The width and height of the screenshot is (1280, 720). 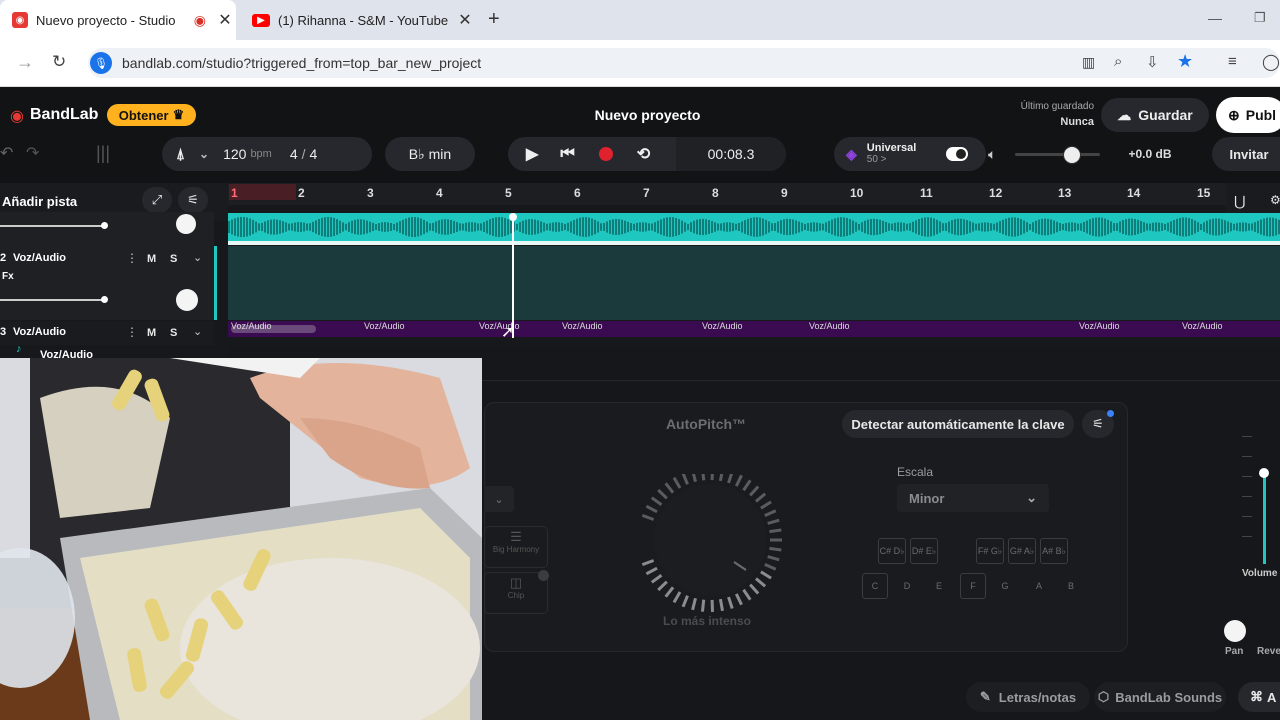 What do you see at coordinates (1271, 62) in the screenshot?
I see `profile-icon: ◯` at bounding box center [1271, 62].